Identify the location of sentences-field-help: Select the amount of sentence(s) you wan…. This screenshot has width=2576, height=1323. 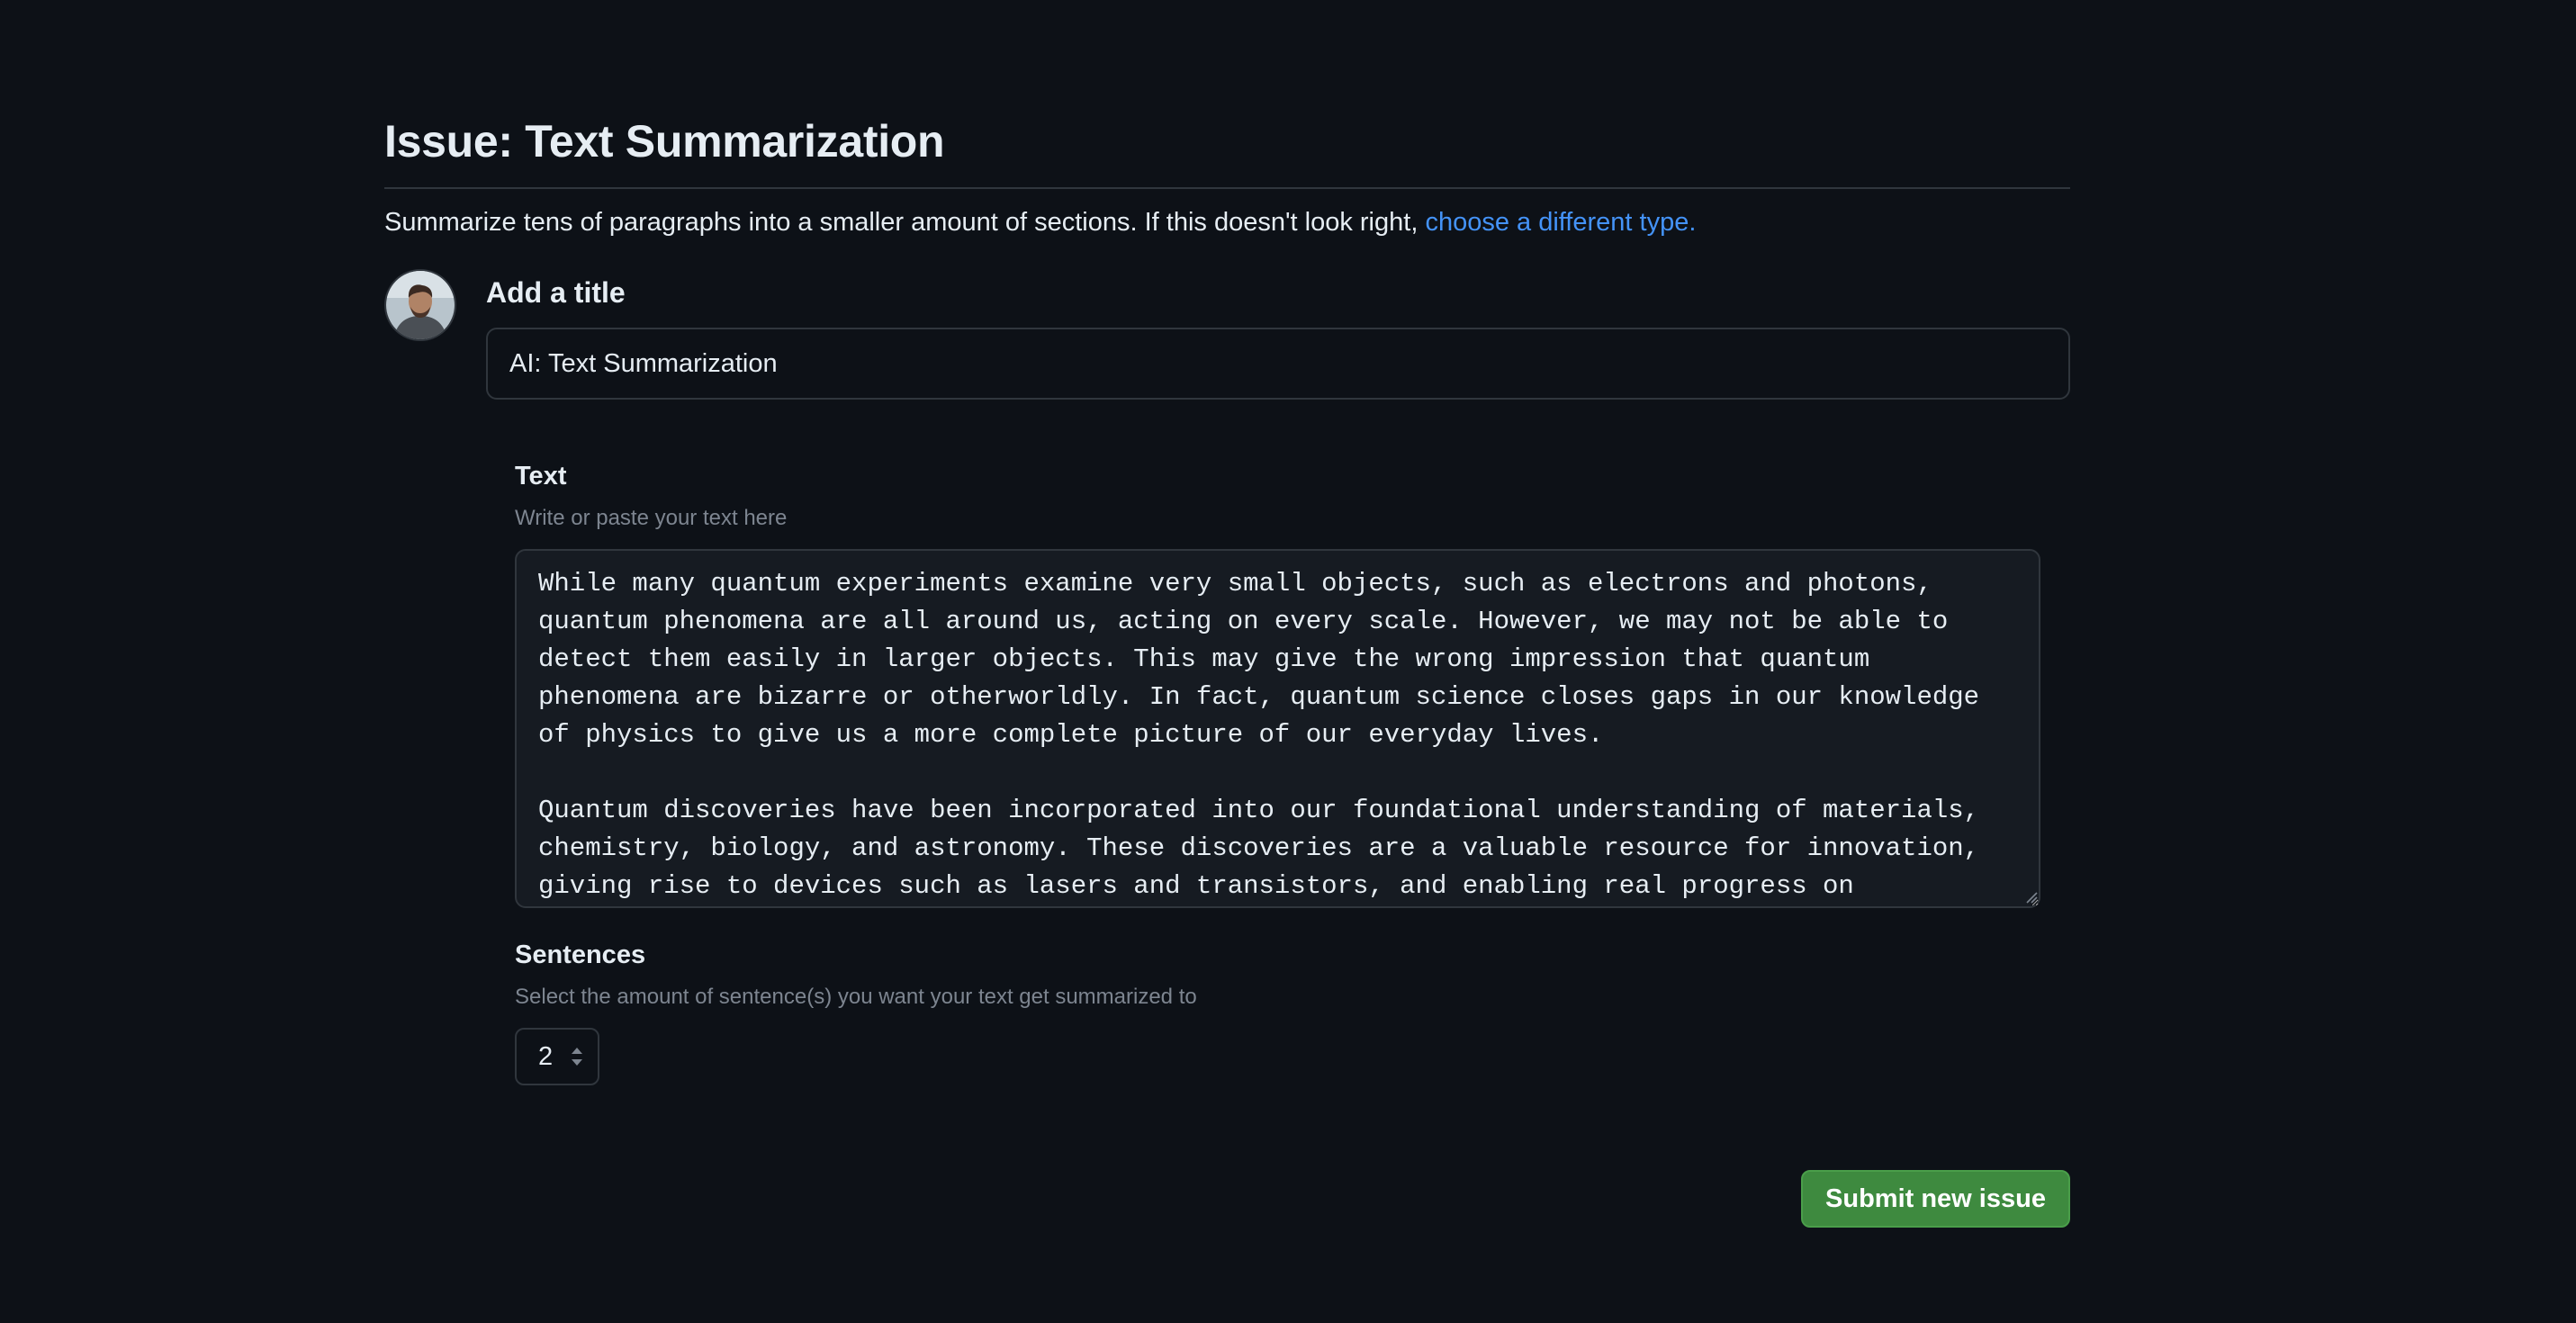
(856, 997).